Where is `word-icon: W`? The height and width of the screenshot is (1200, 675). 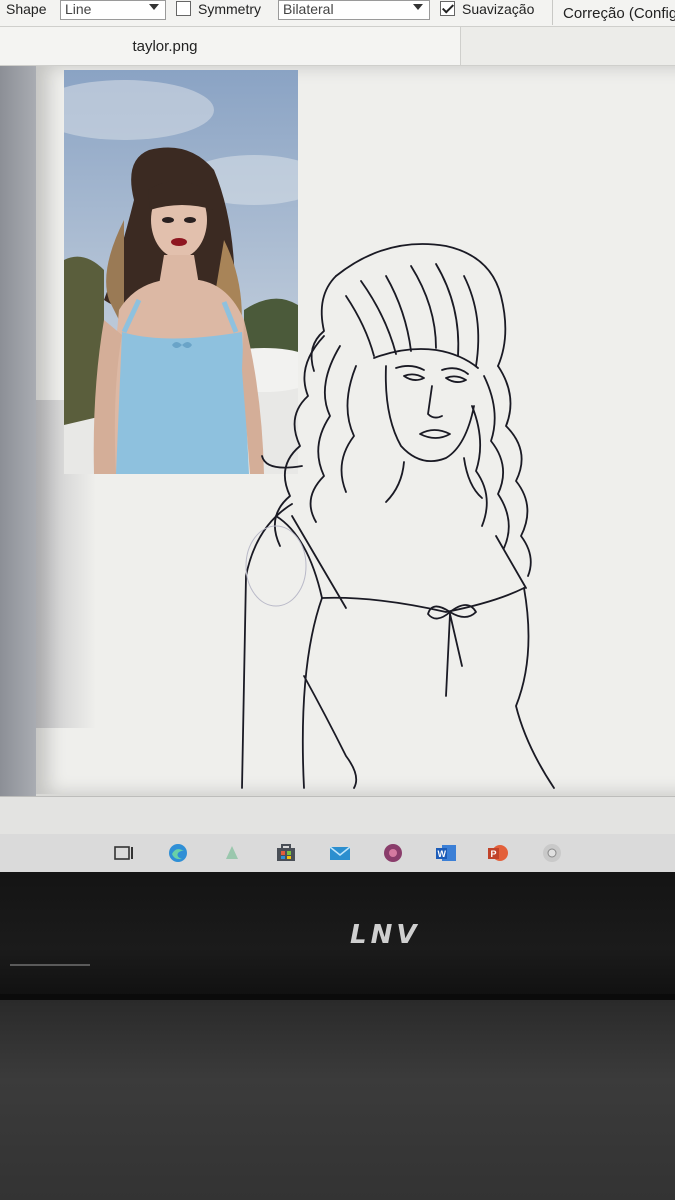 word-icon: W is located at coordinates (446, 853).